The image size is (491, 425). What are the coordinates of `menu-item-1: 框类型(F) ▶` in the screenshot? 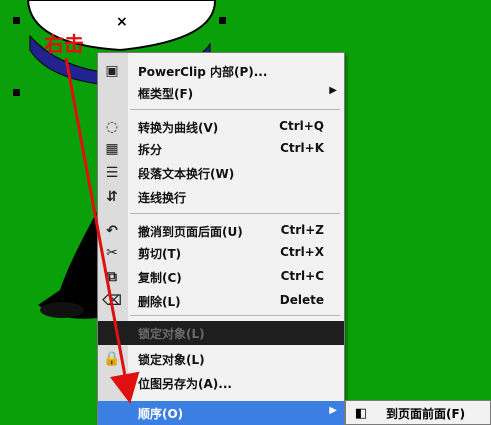 It's located at (221, 93).